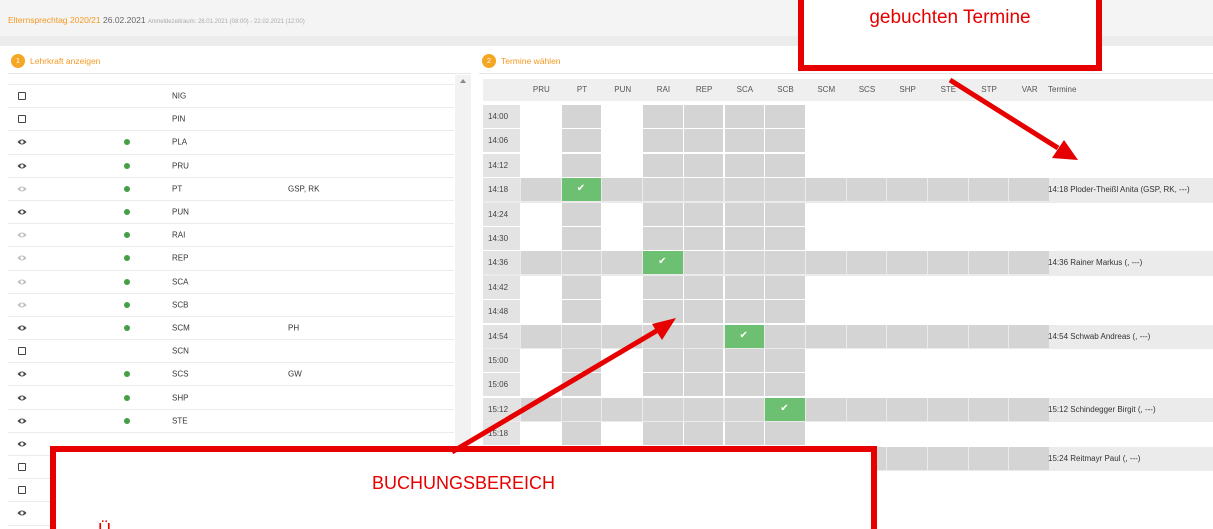 This screenshot has width=1213, height=529. Describe the element at coordinates (231, 120) in the screenshot. I see `teacher-row: PIN` at that location.